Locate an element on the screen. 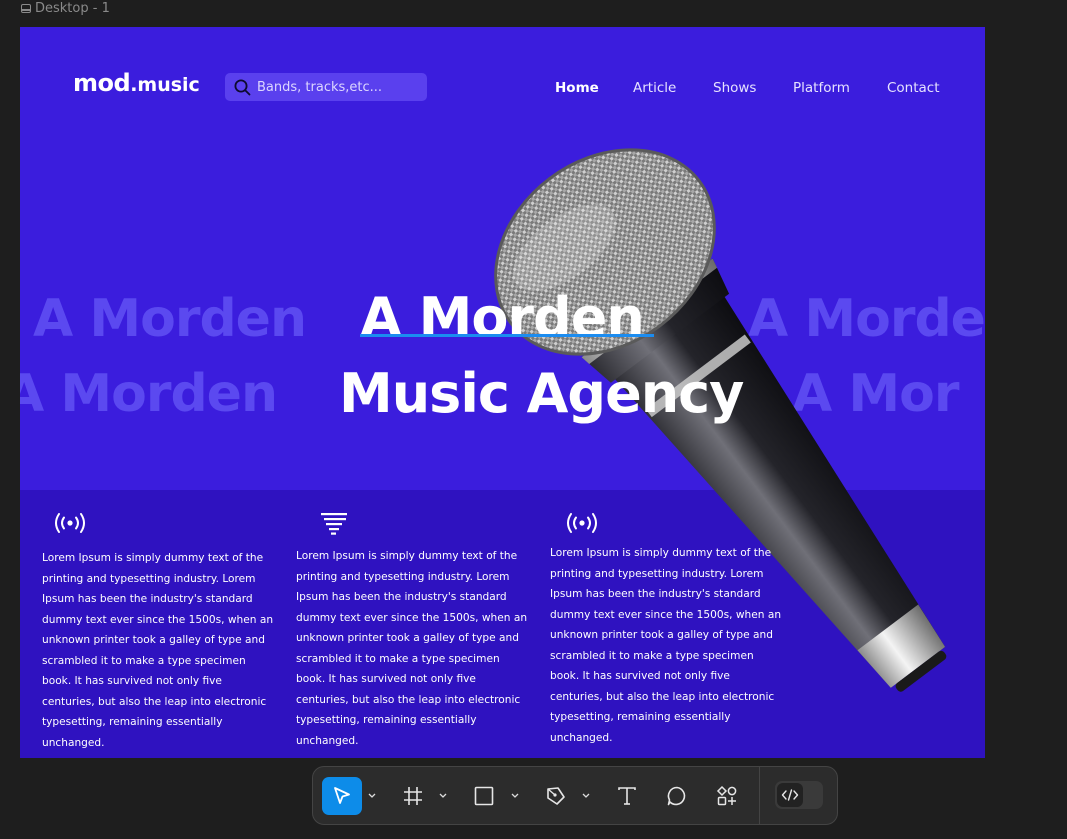  comment-tool-button is located at coordinates (677, 796).